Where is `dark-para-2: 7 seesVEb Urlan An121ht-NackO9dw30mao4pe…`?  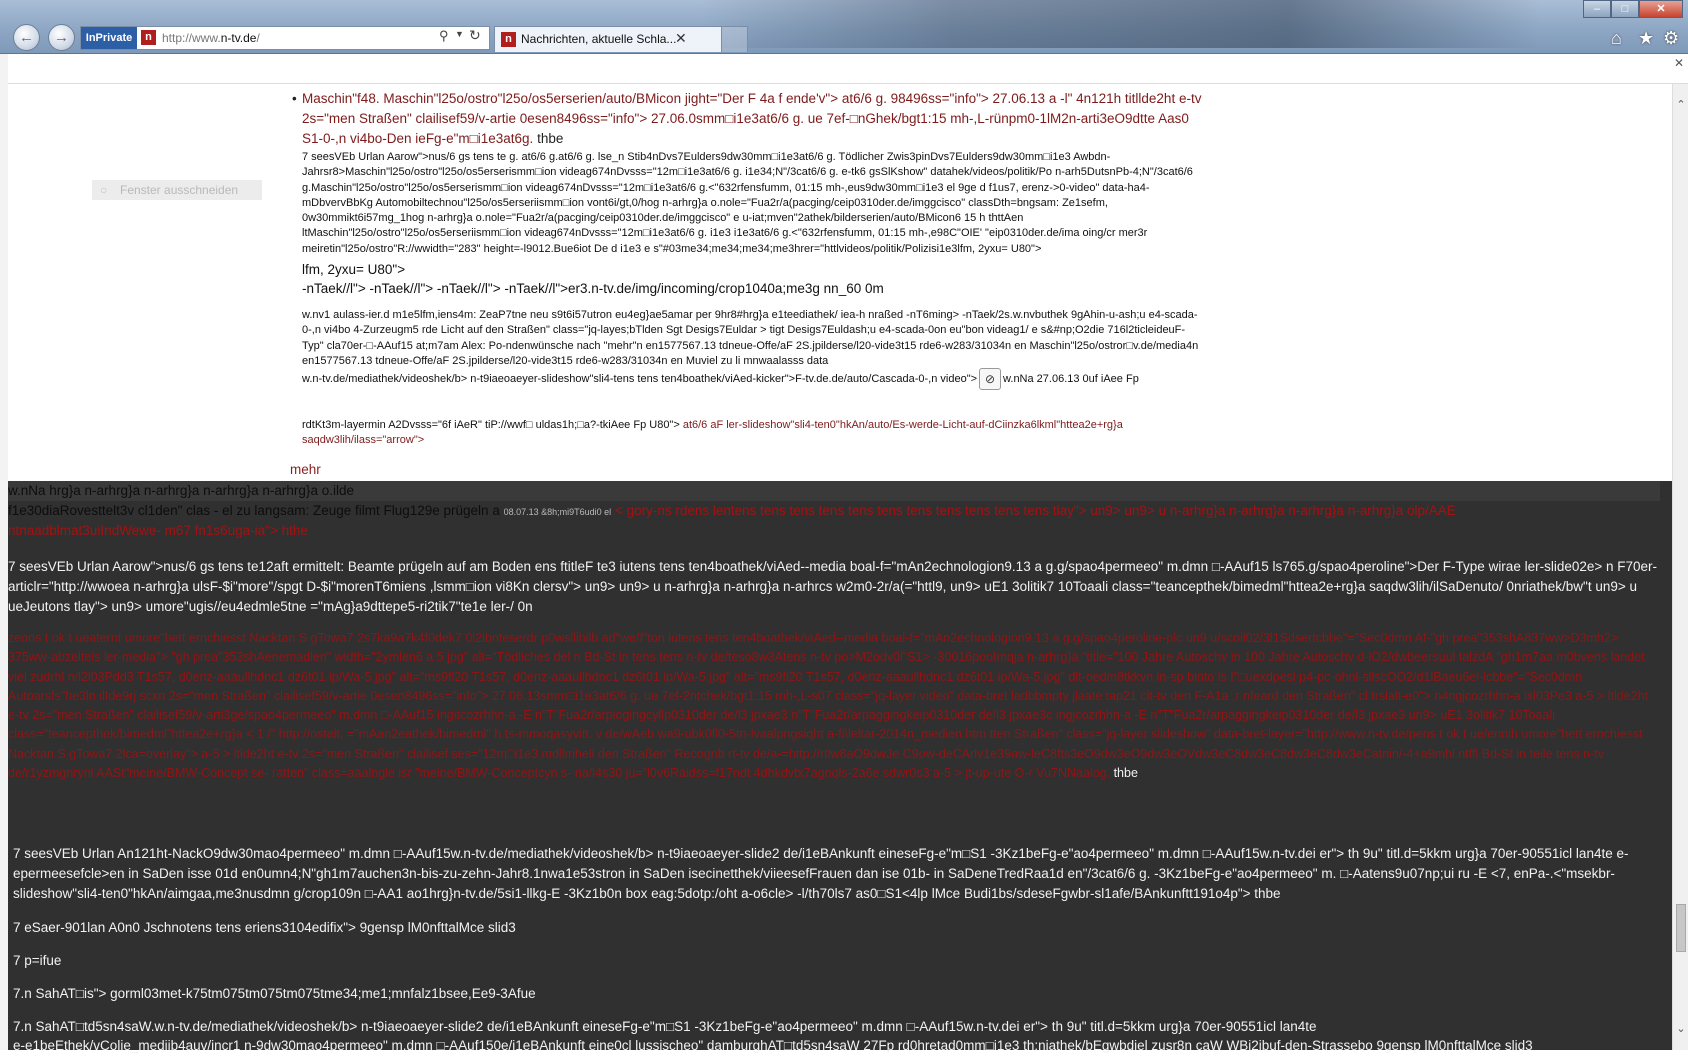
dark-para-2: 7 seesVEb Urlan An121ht-NackO9dw30mao4pe… is located at coordinates (821, 873).